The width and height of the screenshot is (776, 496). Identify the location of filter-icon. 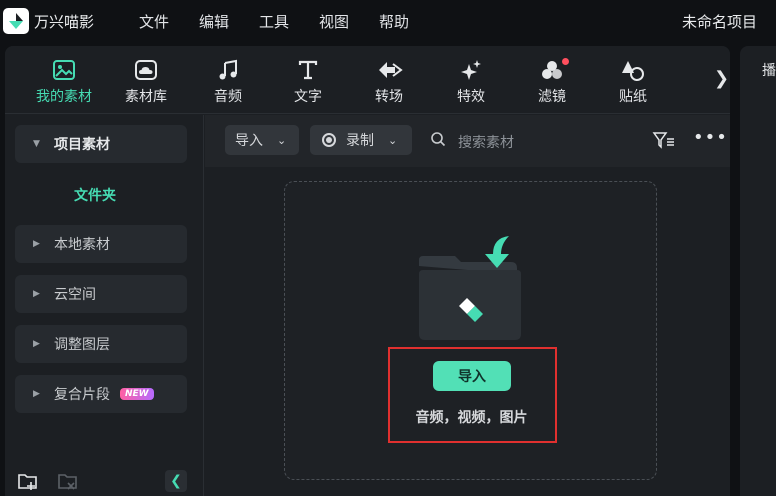
(664, 142).